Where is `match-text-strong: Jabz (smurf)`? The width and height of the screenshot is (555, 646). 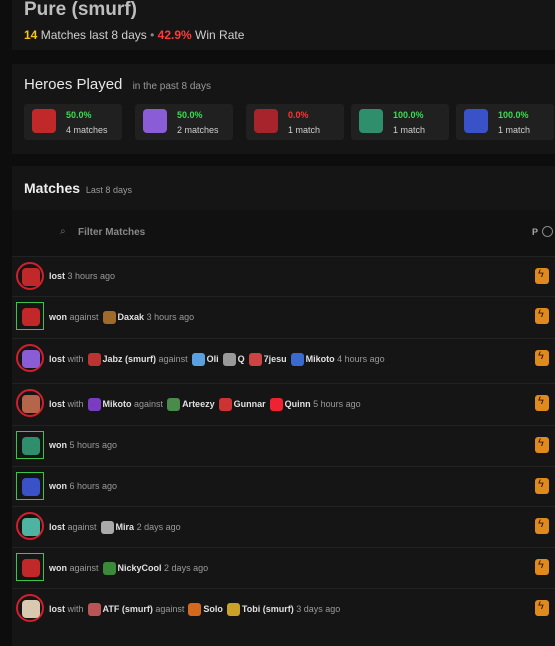
match-text-strong: Jabz (smurf) is located at coordinates (130, 359).